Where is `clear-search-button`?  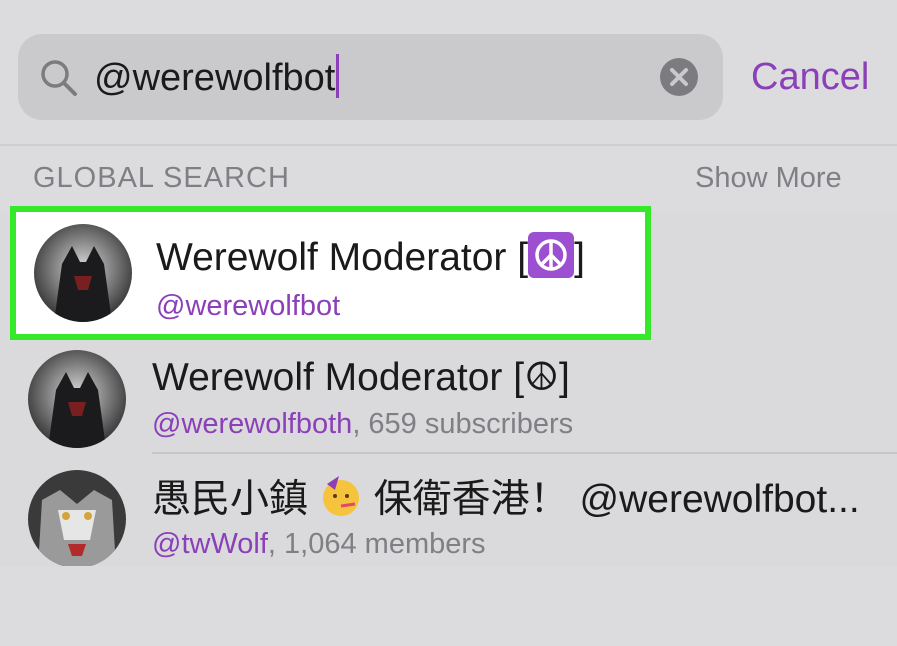 clear-search-button is located at coordinates (679, 77).